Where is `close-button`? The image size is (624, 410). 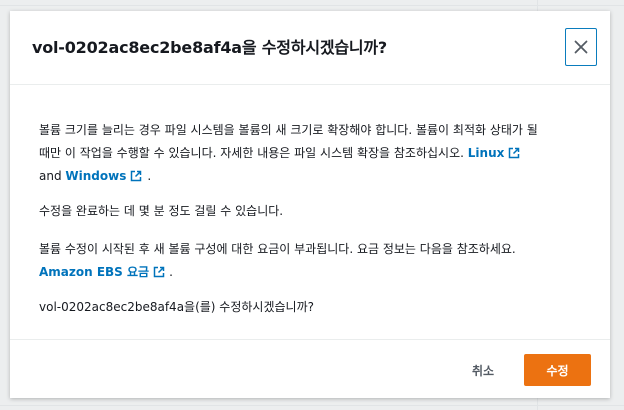
close-button is located at coordinates (581, 47).